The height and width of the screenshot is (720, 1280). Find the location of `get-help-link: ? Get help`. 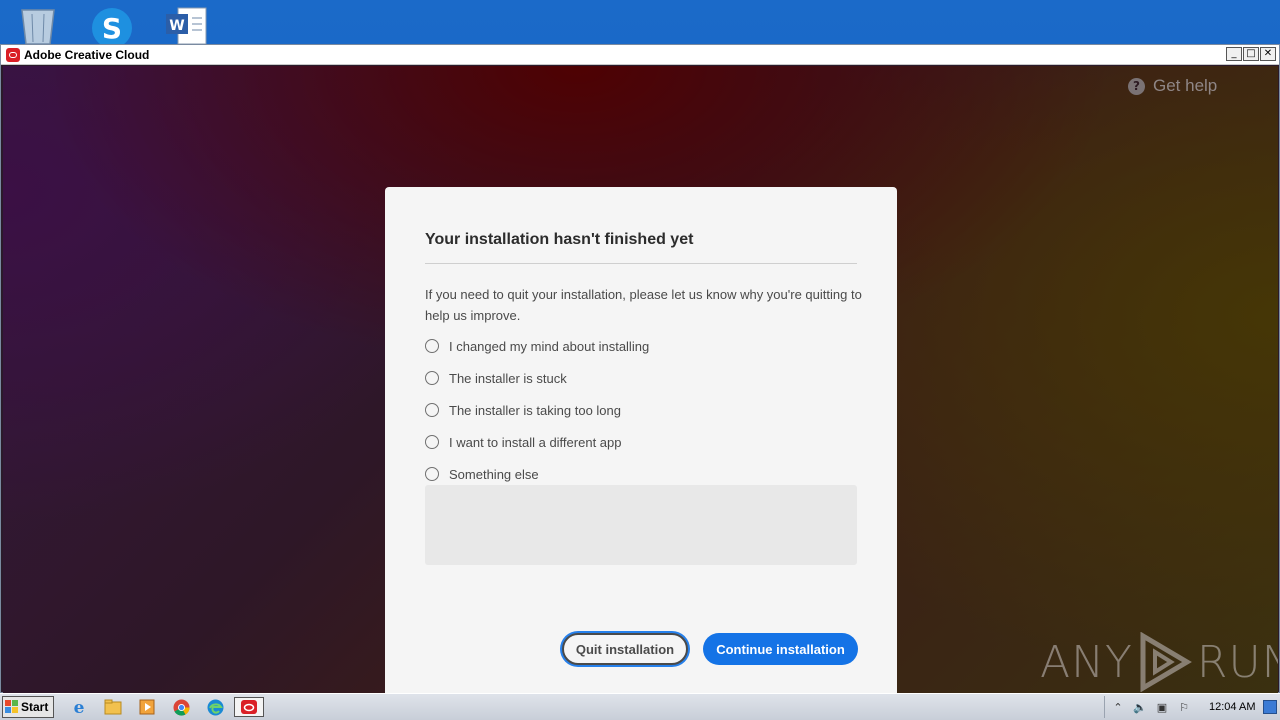

get-help-link: ? Get help is located at coordinates (1172, 86).